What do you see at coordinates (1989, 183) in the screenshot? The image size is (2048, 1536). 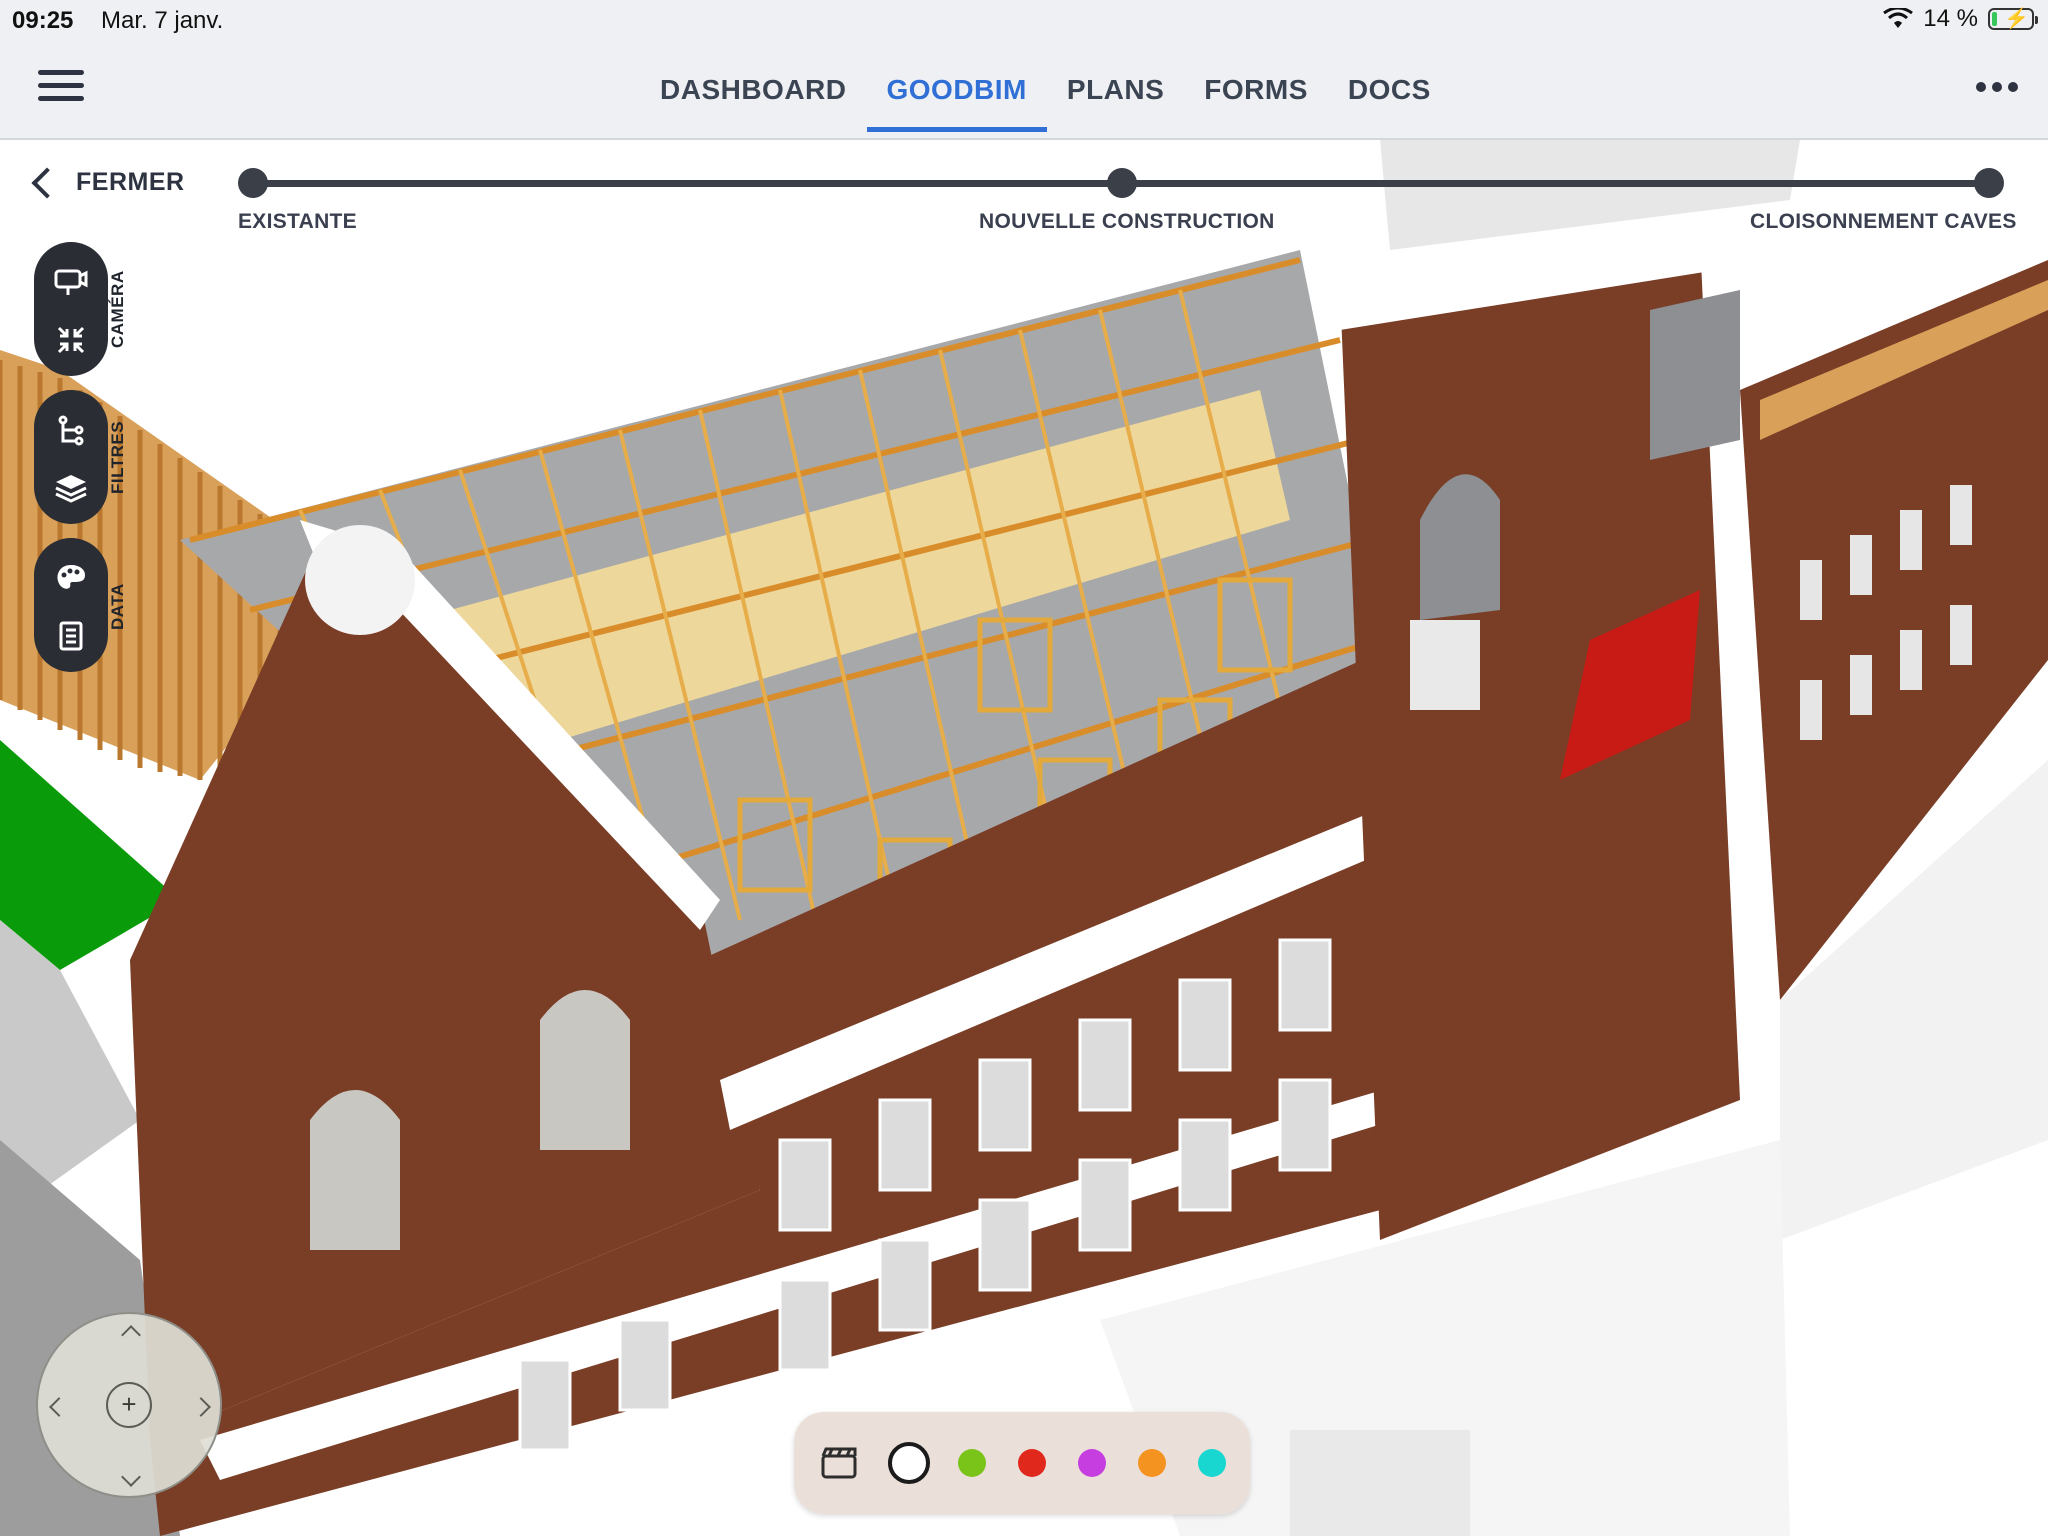 I see `phase-node-cloisonnement-caves` at bounding box center [1989, 183].